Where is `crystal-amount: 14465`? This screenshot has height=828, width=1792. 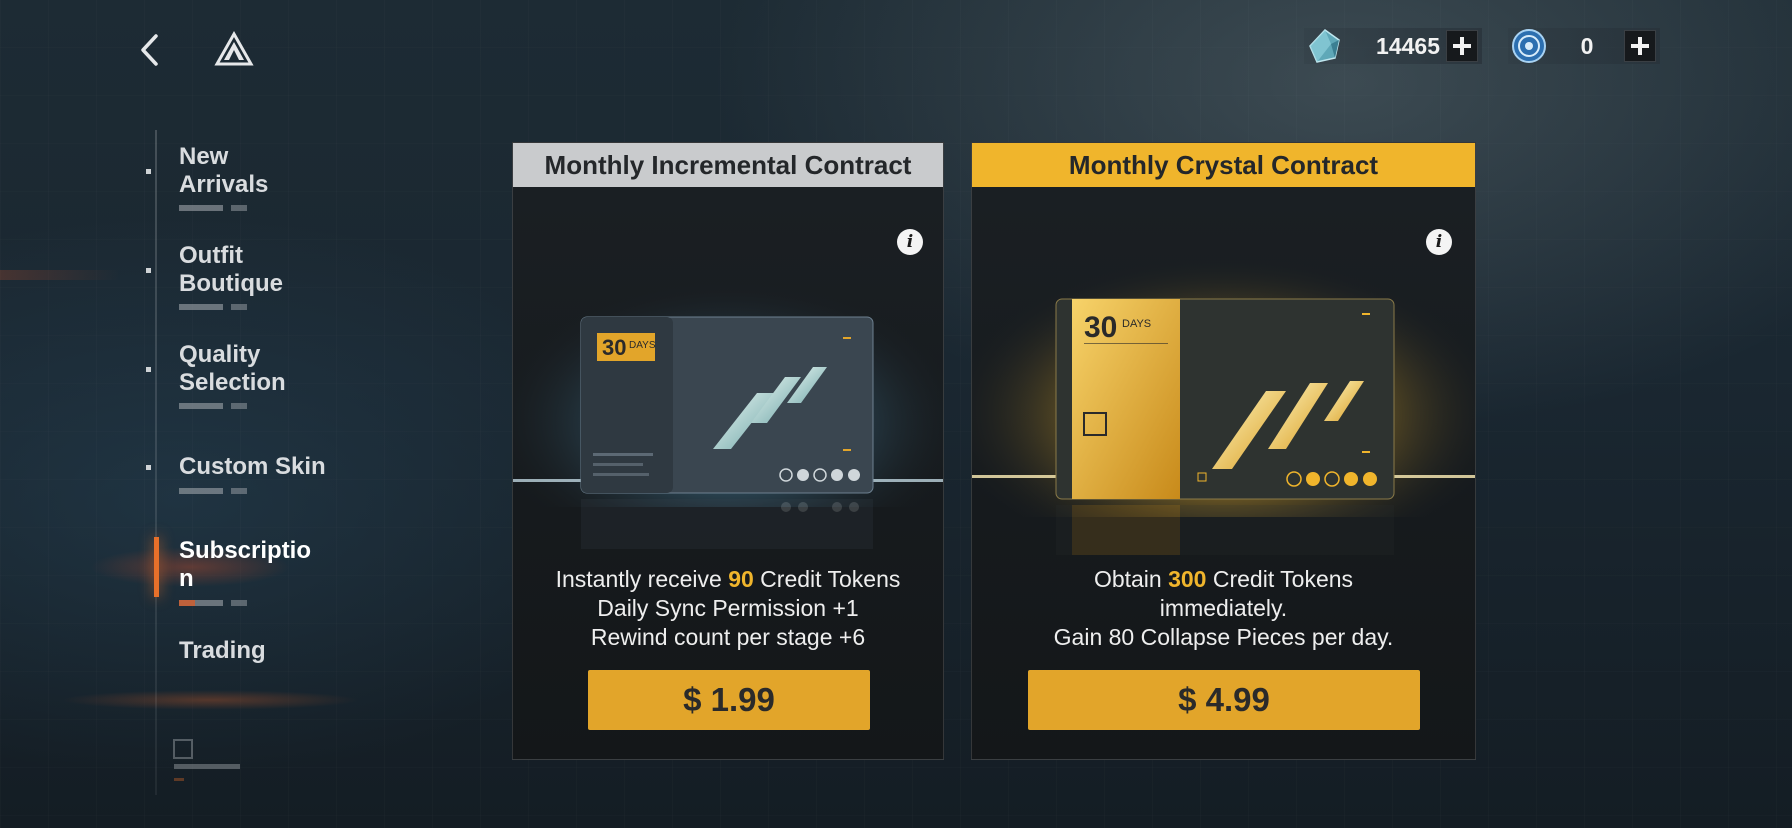
crystal-amount: 14465 is located at coordinates (1408, 45).